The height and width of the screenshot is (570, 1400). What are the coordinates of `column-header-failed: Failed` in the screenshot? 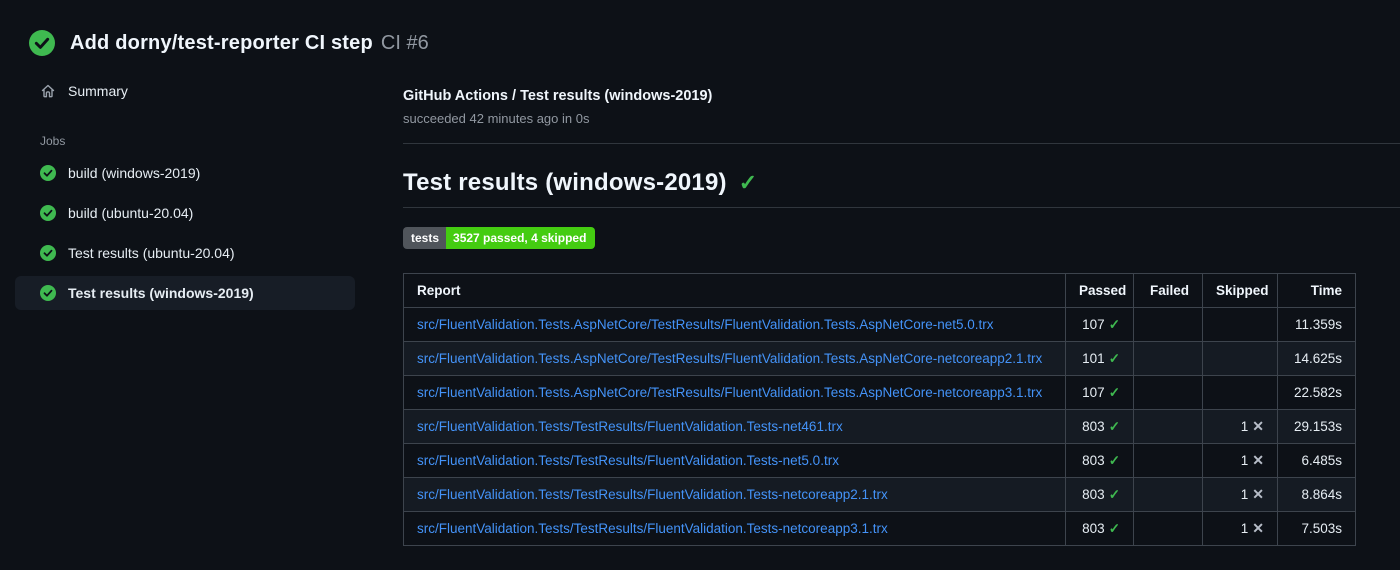 It's located at (1168, 290).